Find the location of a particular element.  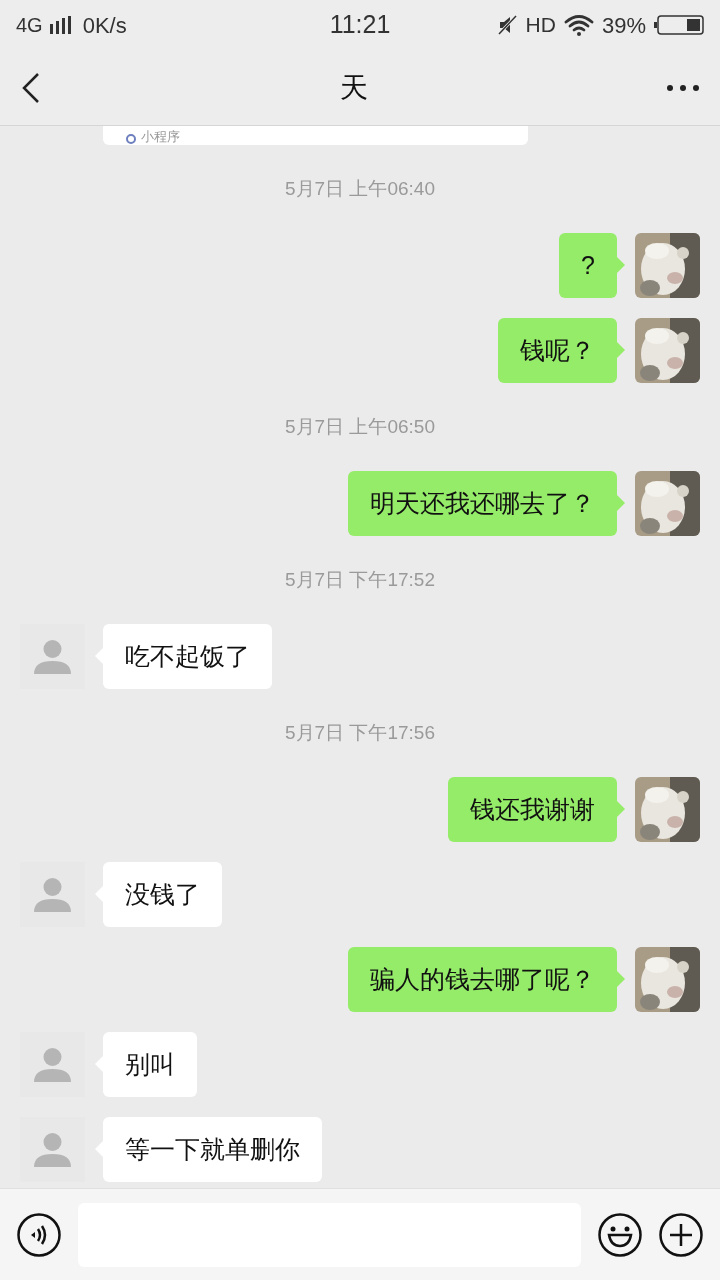

message-bubble: 吃不起饭了 is located at coordinates (187, 656).